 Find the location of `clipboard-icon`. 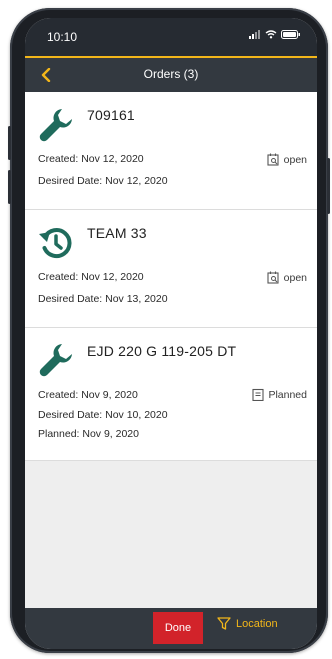

clipboard-icon is located at coordinates (258, 394).